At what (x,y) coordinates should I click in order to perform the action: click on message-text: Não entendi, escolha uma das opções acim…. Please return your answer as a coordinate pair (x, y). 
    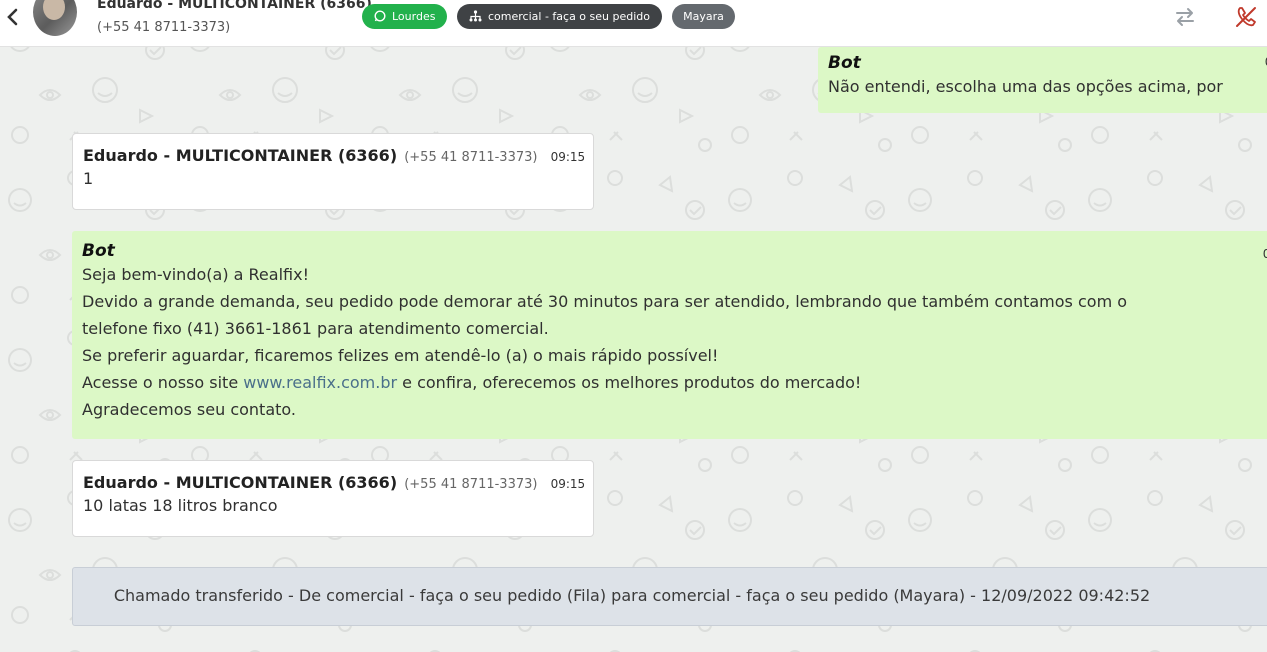
    Looking at the image, I should click on (1025, 86).